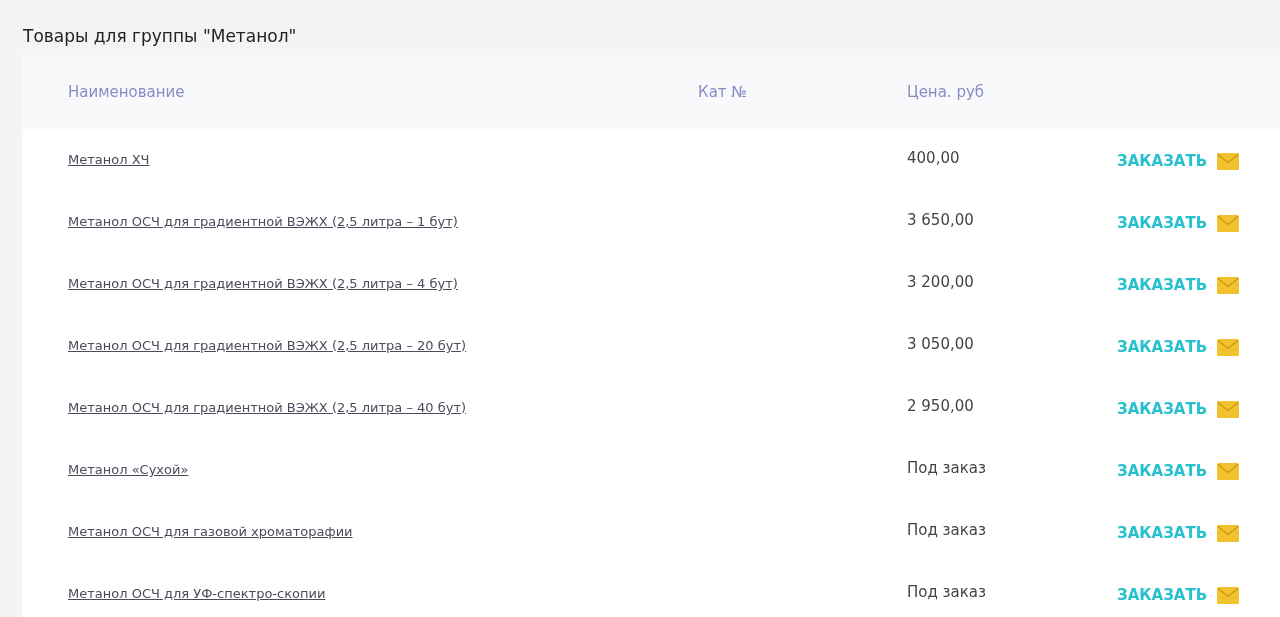  I want to click on price-cell: 3 650,00, so click(940, 220).